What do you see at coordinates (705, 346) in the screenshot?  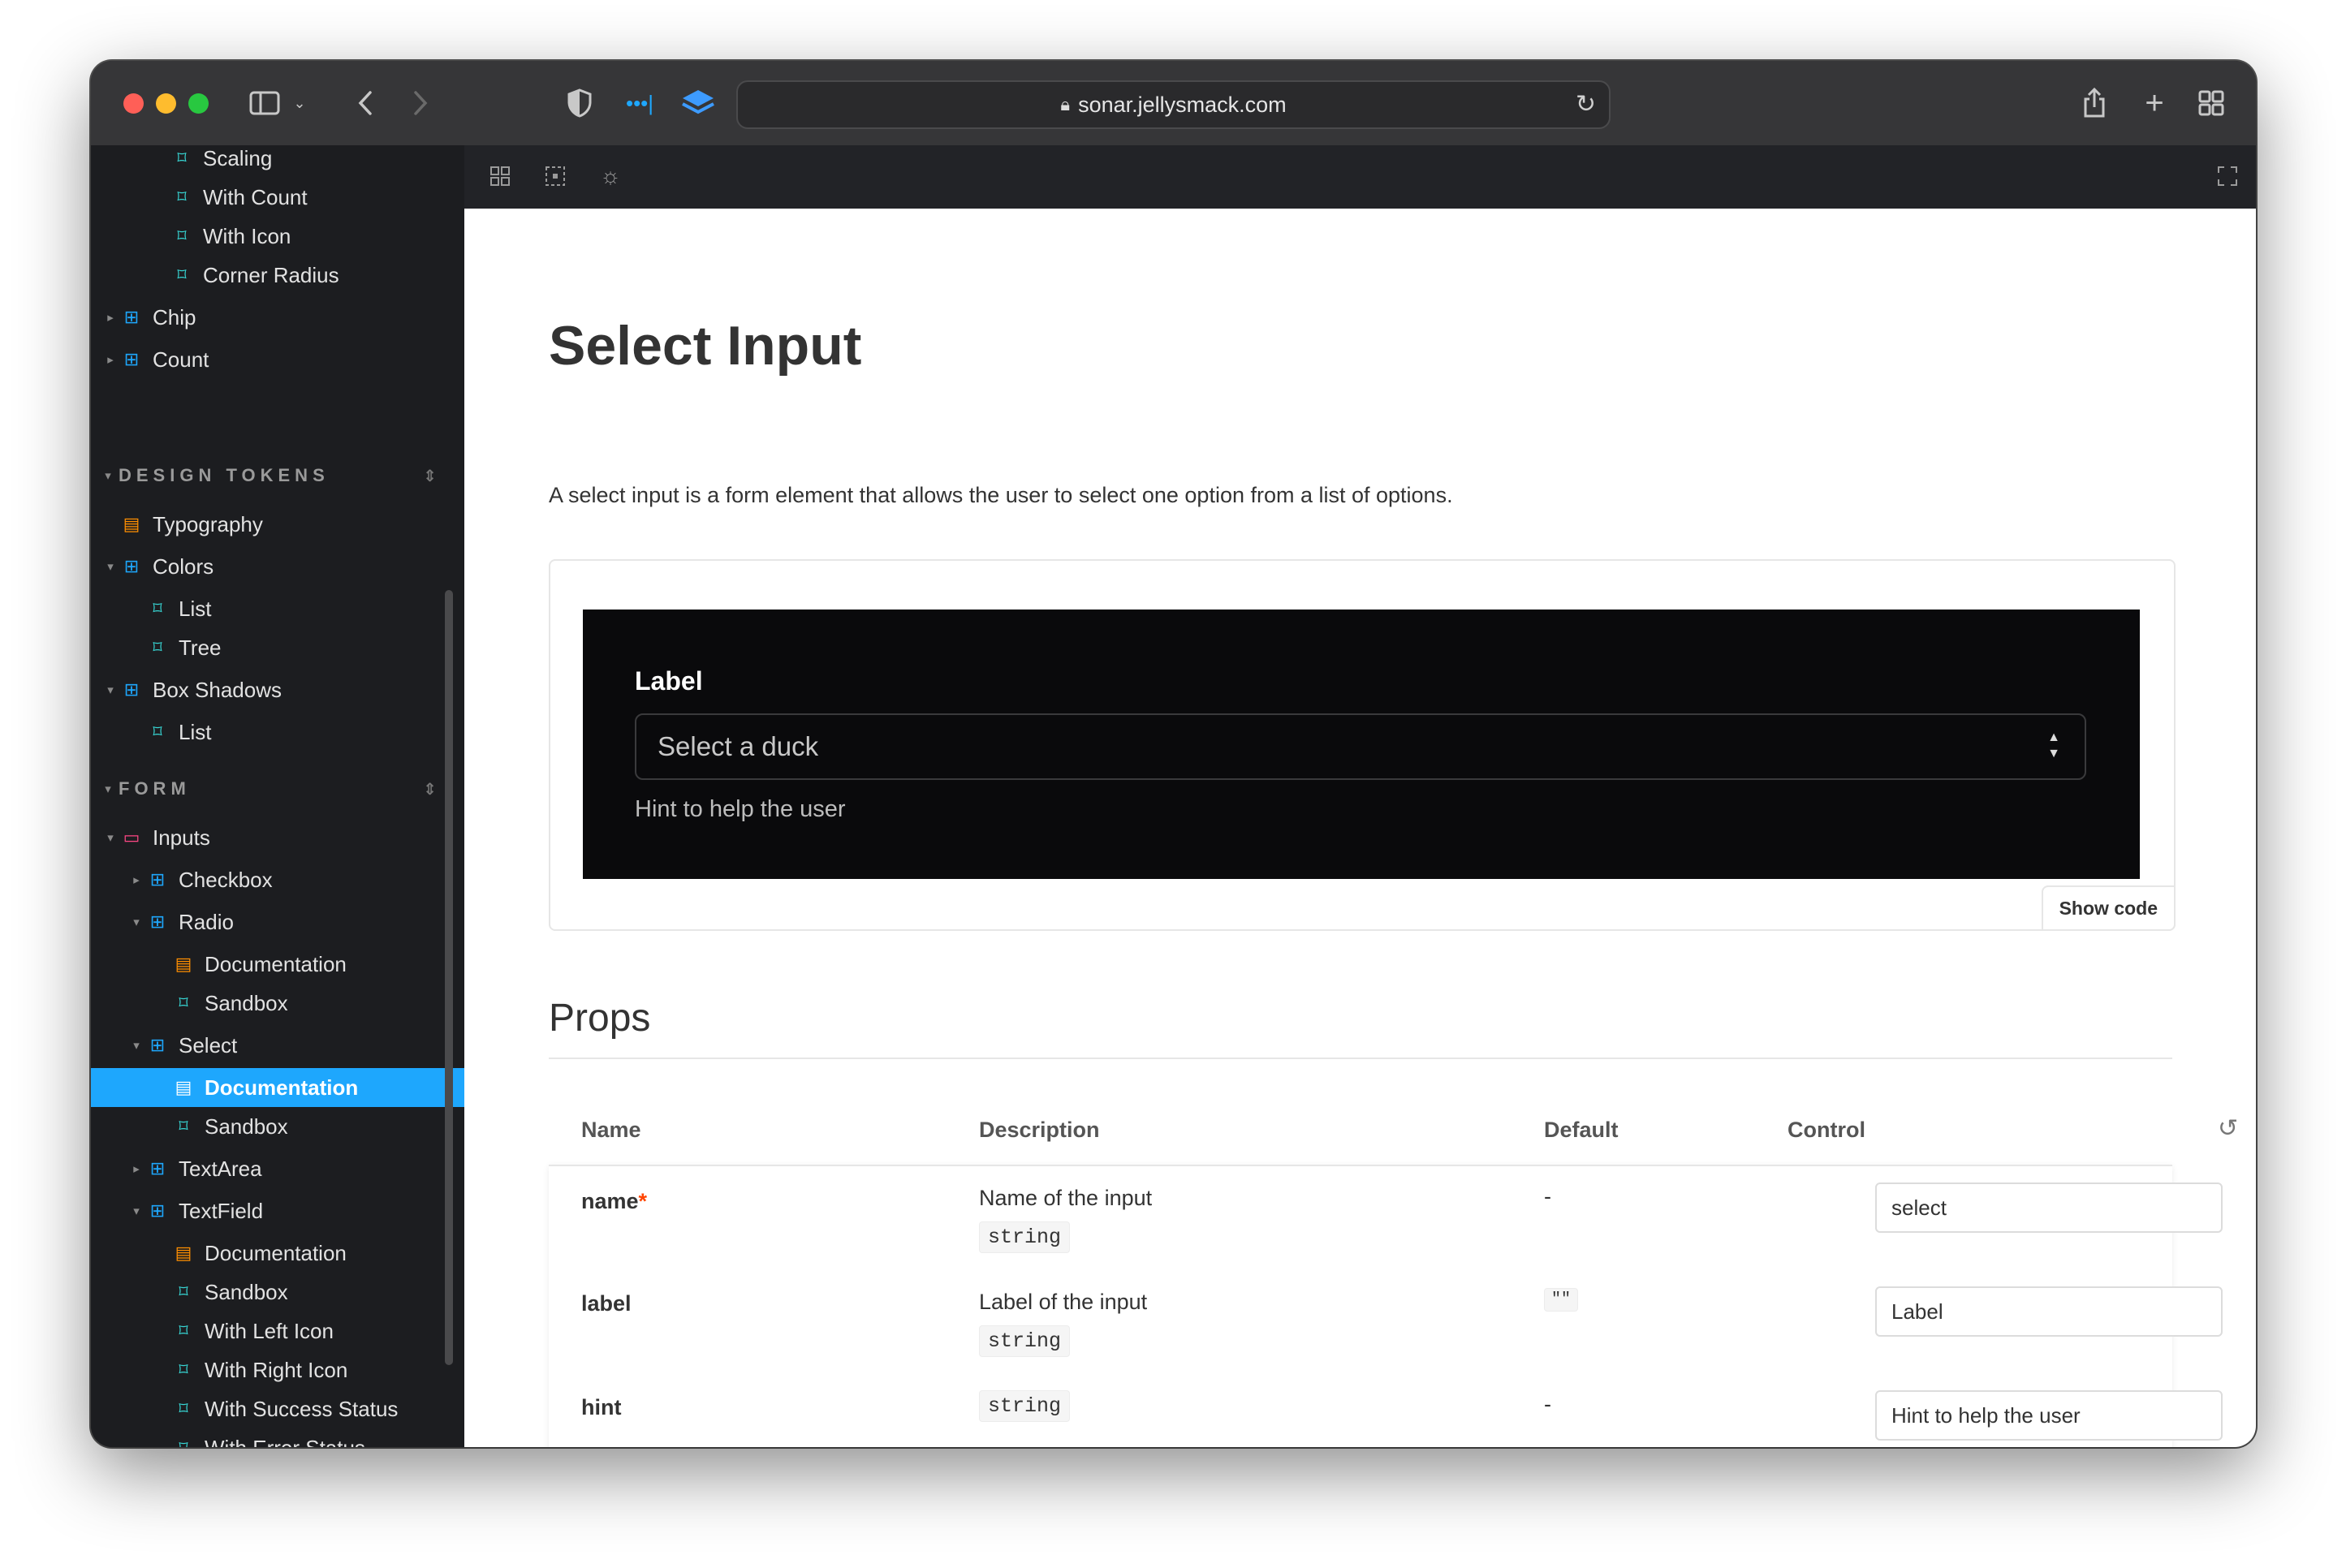 I see `page-title: Select Input` at bounding box center [705, 346].